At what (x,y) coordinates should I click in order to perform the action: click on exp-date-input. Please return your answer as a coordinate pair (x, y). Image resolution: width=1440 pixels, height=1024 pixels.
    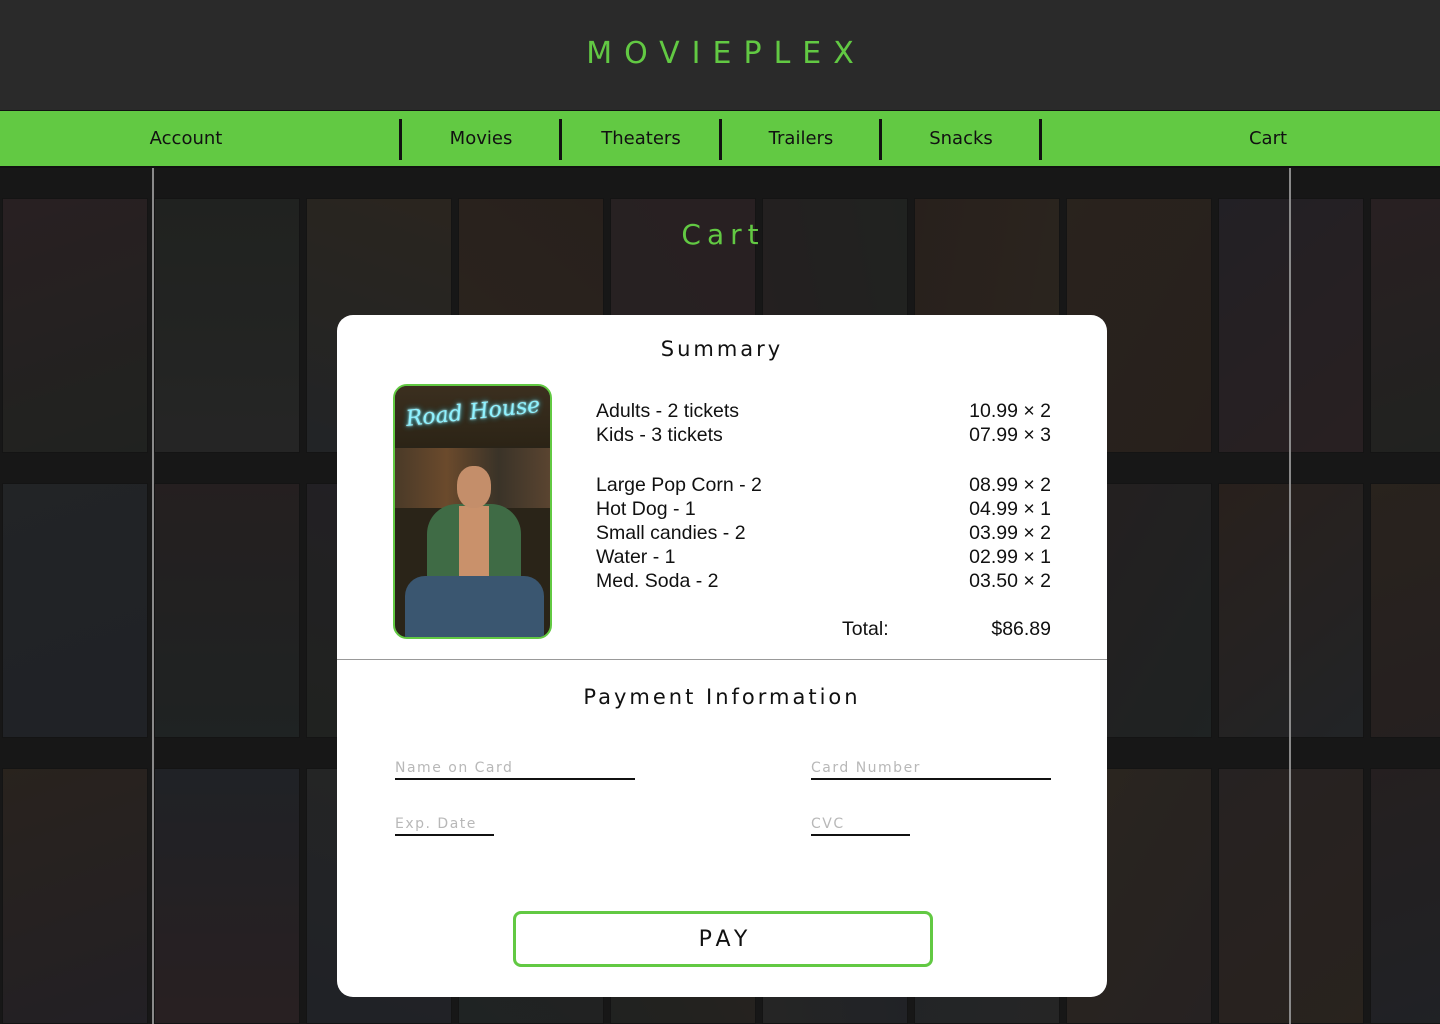
    Looking at the image, I should click on (444, 825).